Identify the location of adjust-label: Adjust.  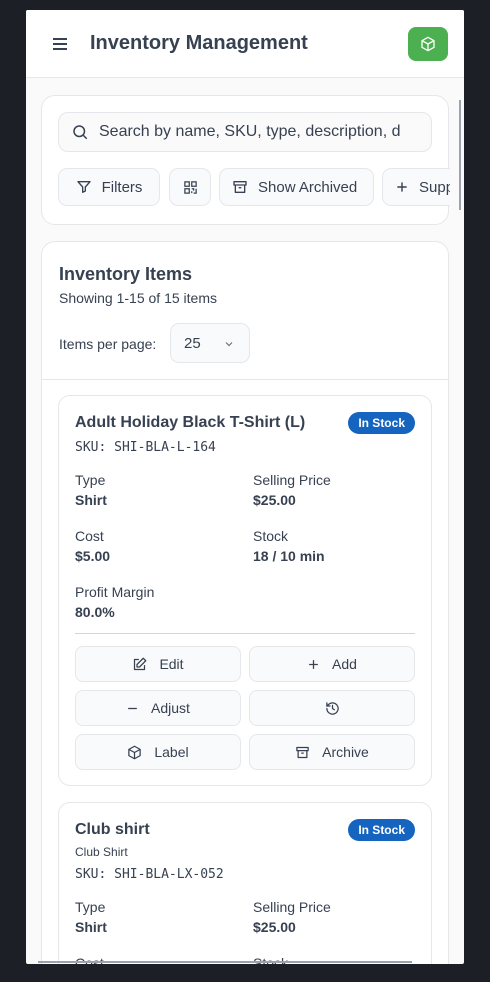
(170, 708).